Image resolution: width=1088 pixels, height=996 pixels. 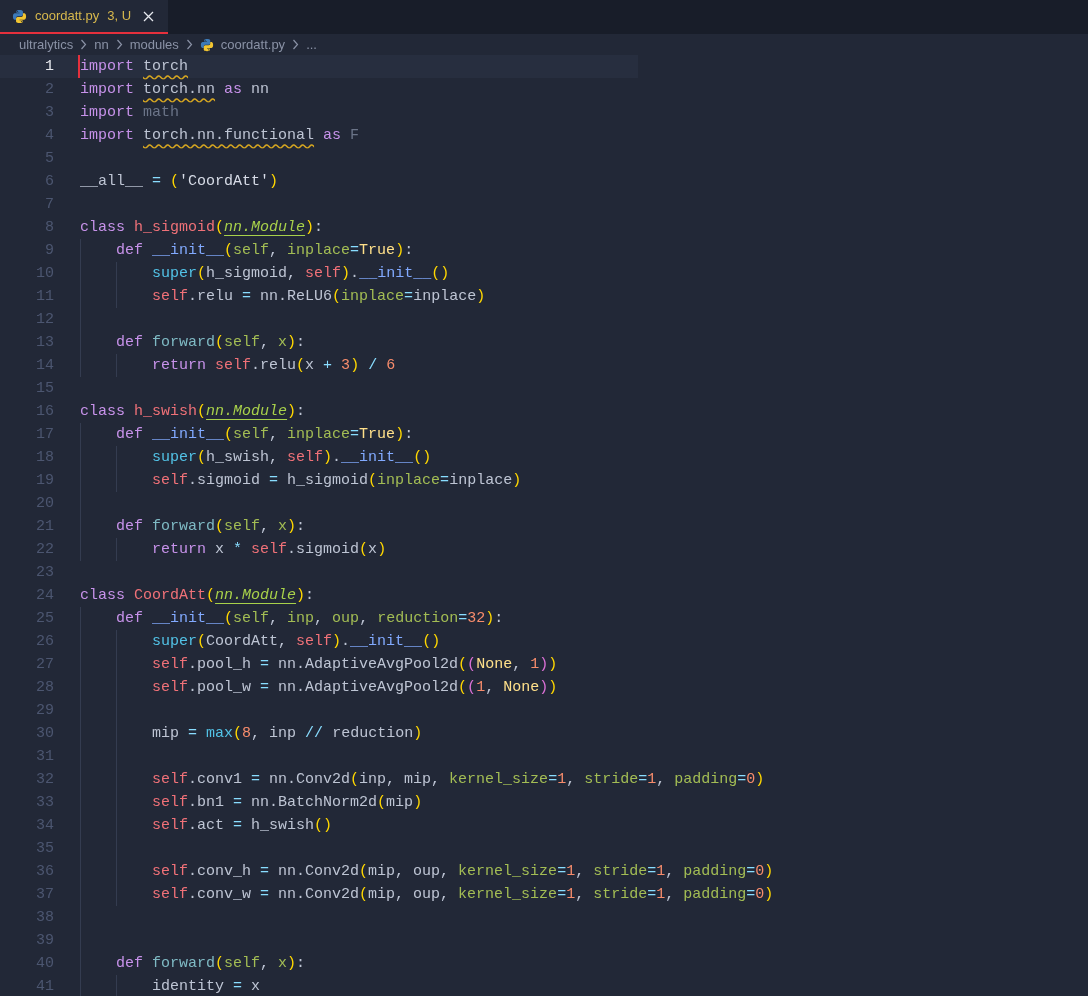 I want to click on line-number: 37, so click(x=45, y=895).